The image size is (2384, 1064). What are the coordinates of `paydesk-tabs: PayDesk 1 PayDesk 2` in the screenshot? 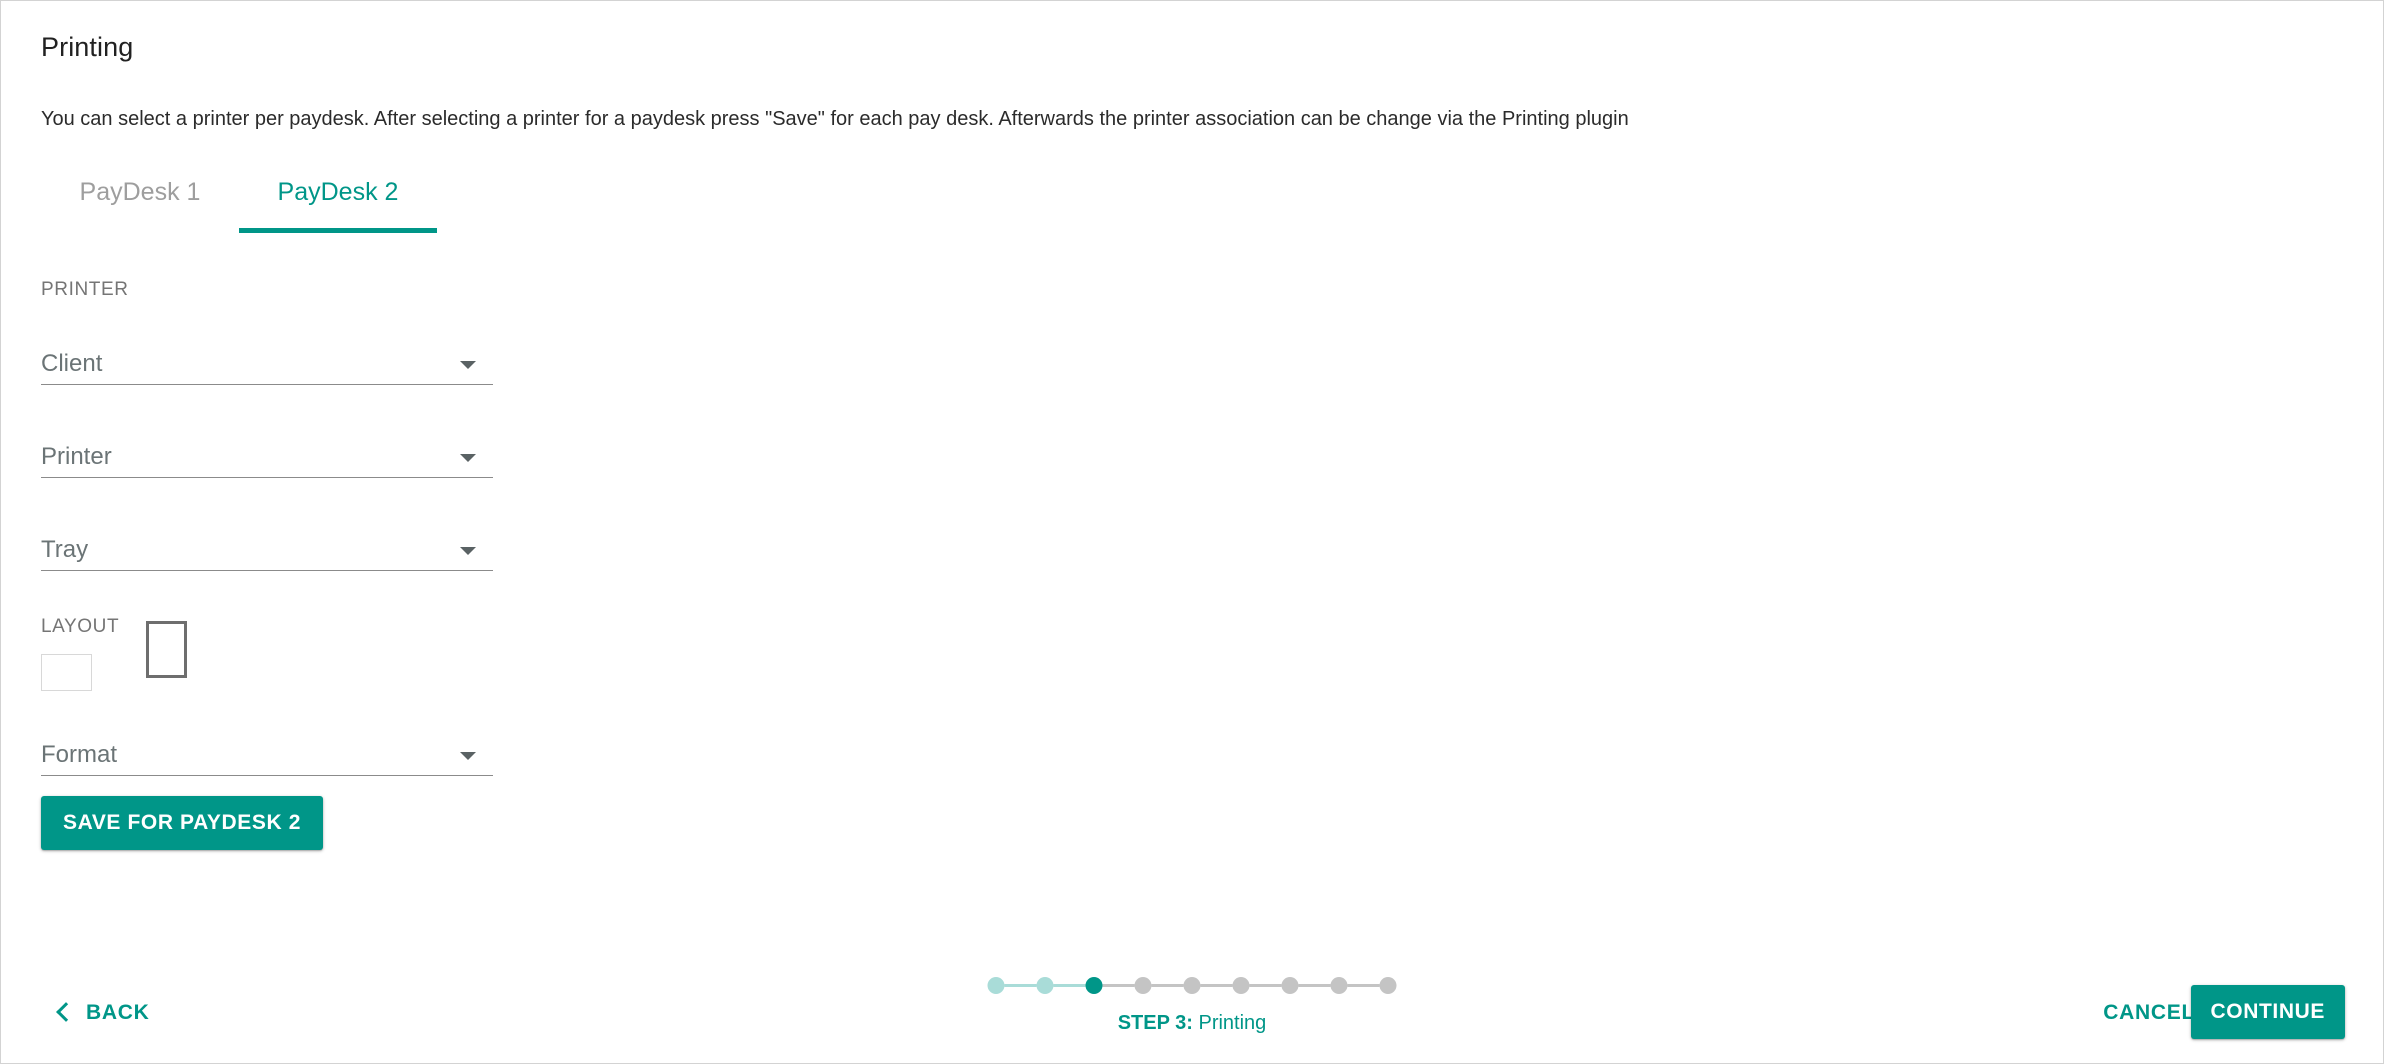 It's located at (239, 199).